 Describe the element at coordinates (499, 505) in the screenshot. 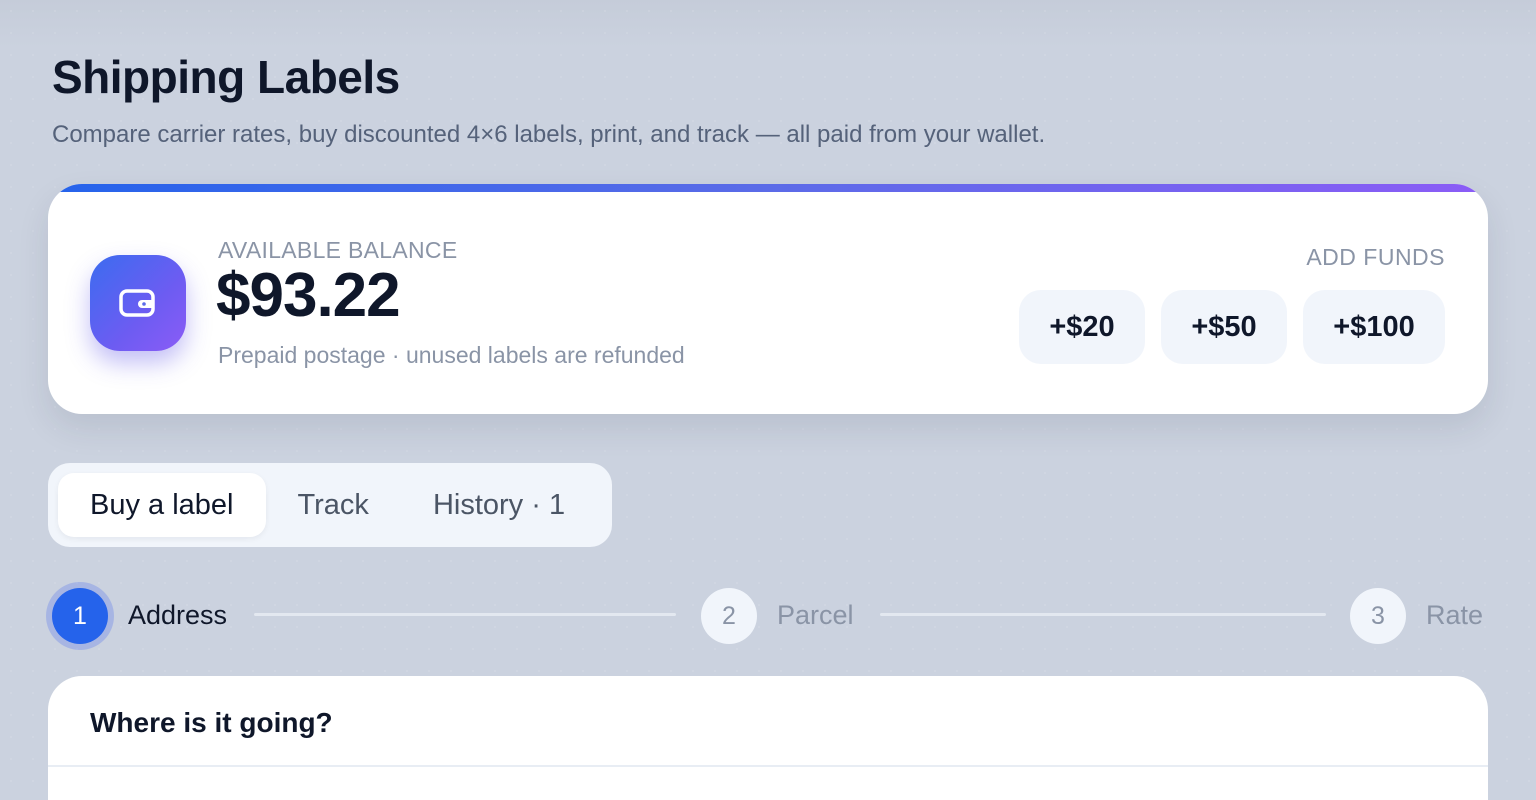

I see `tab-history: History · 1` at that location.